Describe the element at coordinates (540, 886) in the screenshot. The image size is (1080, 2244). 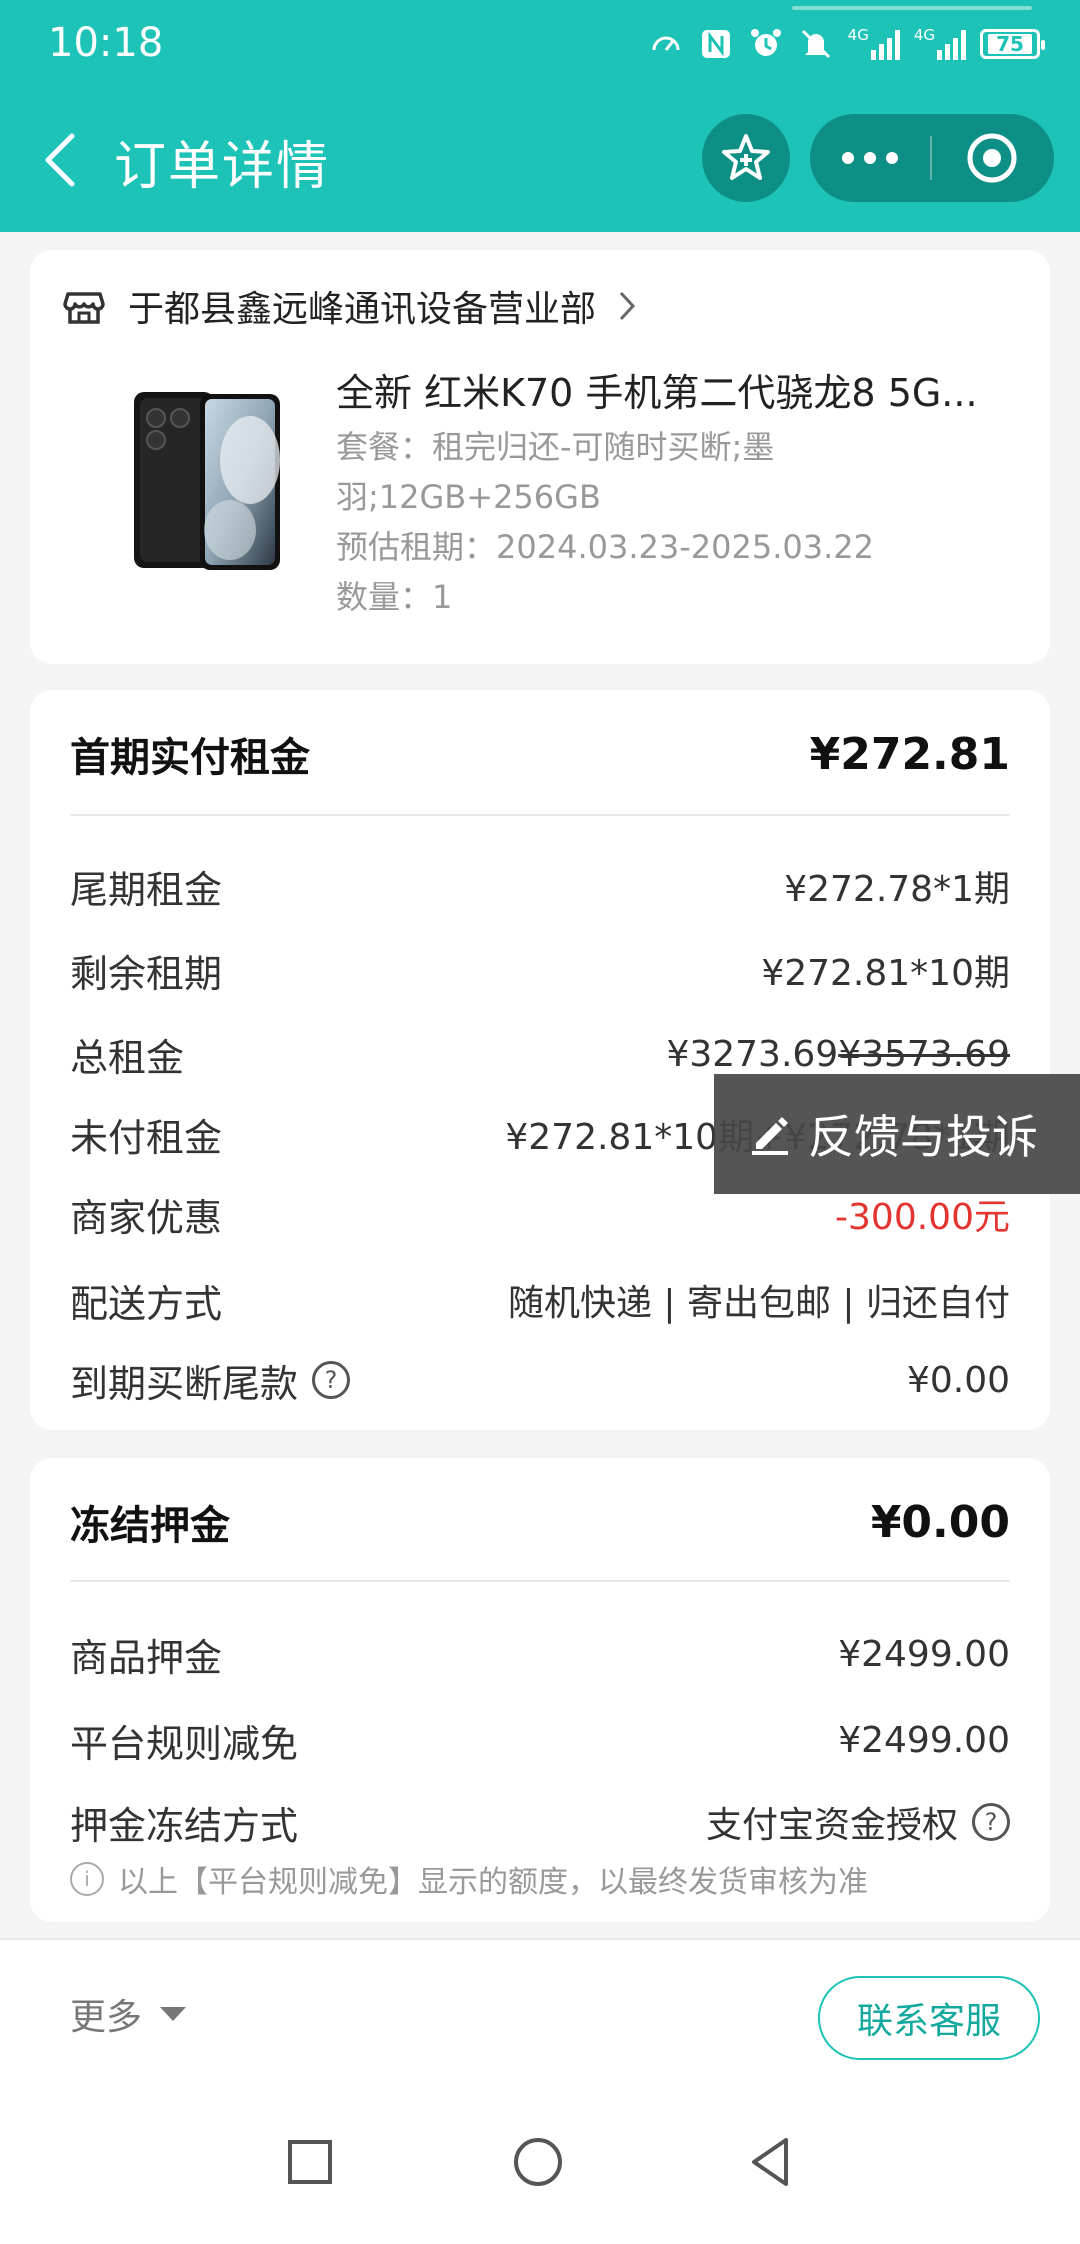
I see `final-rent-row: 尾期租金 ¥272.78*1期` at that location.